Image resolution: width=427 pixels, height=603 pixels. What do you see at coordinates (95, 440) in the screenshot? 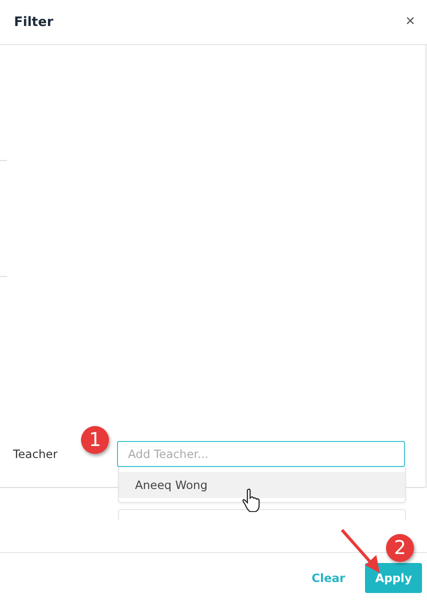
I see `step-number-badge: 1` at bounding box center [95, 440].